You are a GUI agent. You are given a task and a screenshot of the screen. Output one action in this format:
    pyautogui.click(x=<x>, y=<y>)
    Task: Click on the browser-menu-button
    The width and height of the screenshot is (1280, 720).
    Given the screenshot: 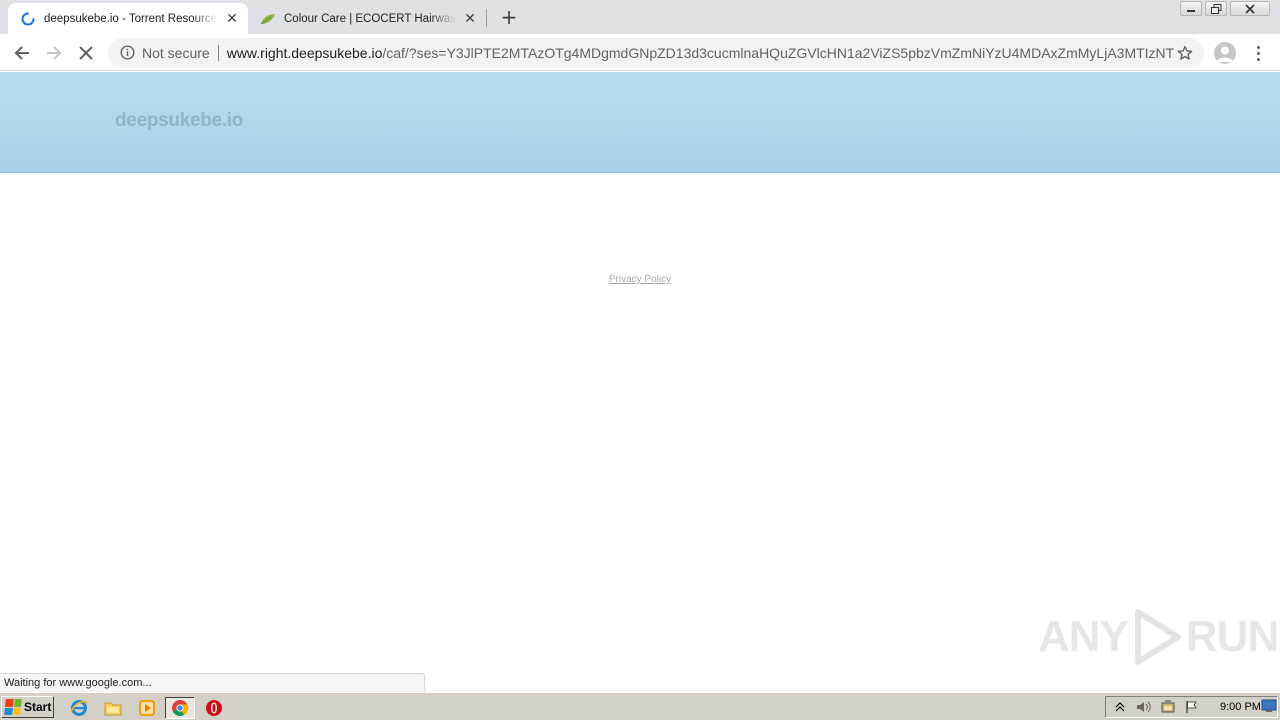 What is the action you would take?
    pyautogui.click(x=1258, y=53)
    